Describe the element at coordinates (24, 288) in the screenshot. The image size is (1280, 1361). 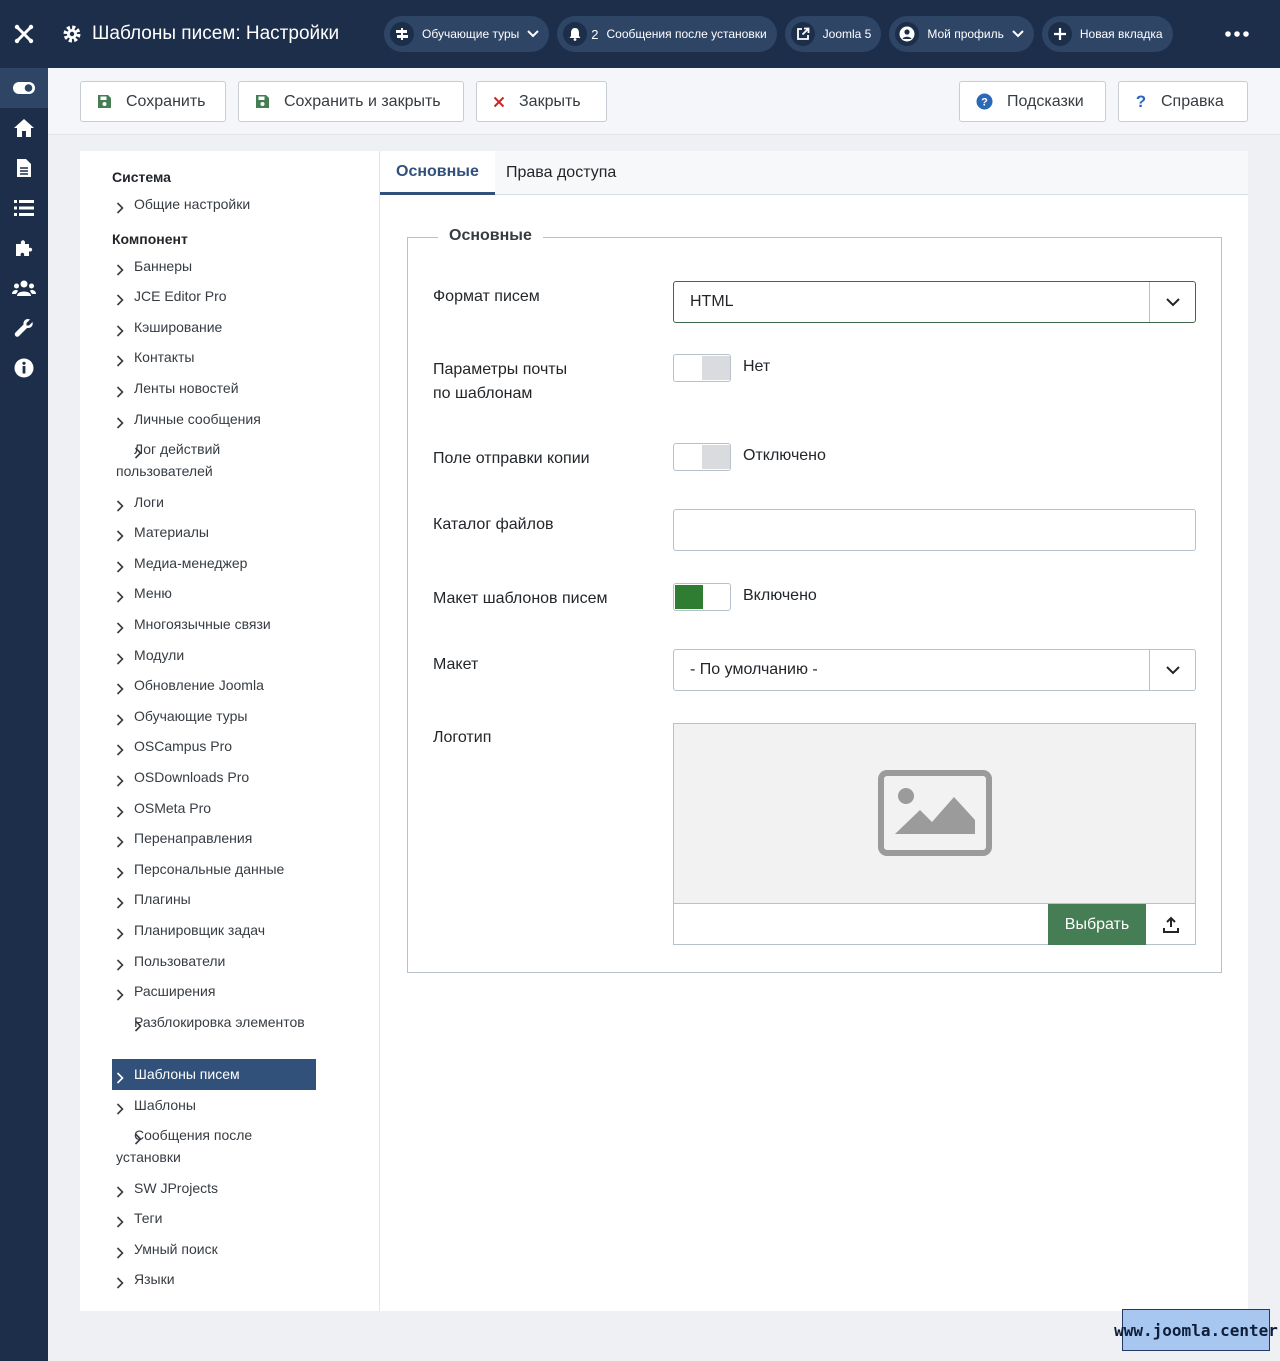
I see `users-group-icon` at that location.